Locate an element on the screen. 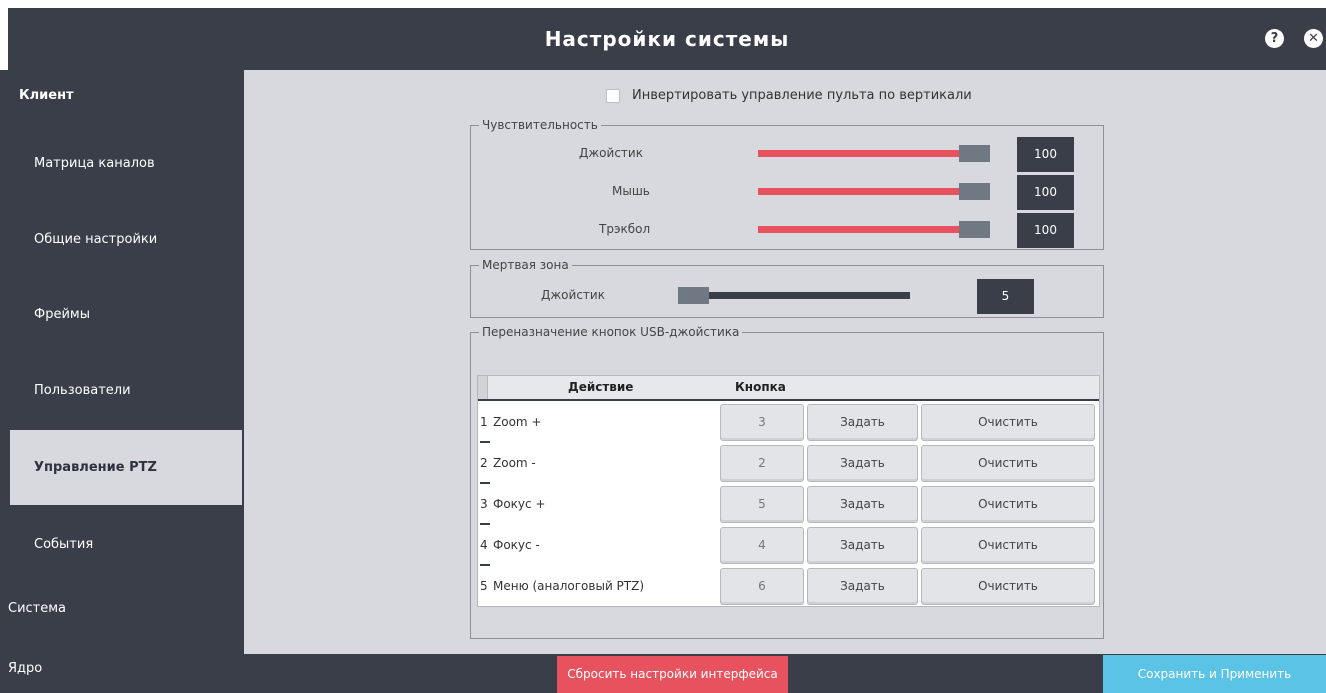 The width and height of the screenshot is (1326, 693). remap-legend: Переназначение кнопок USB-джойстика is located at coordinates (611, 332).